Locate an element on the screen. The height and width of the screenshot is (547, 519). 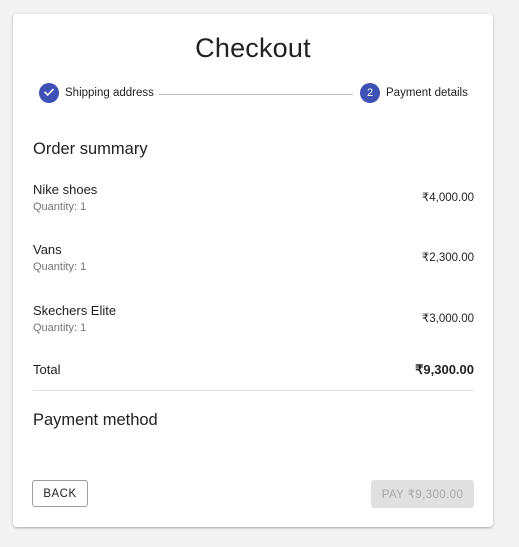
item-price: ₹3,000.00 is located at coordinates (447, 319).